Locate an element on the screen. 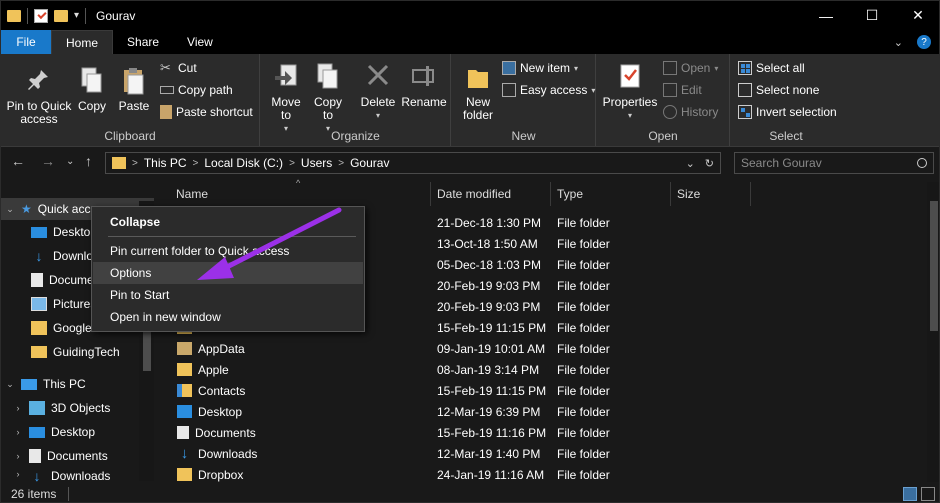 The width and height of the screenshot is (940, 503). nav-item-this-pc: ⌄ This PC is located at coordinates (43, 384).